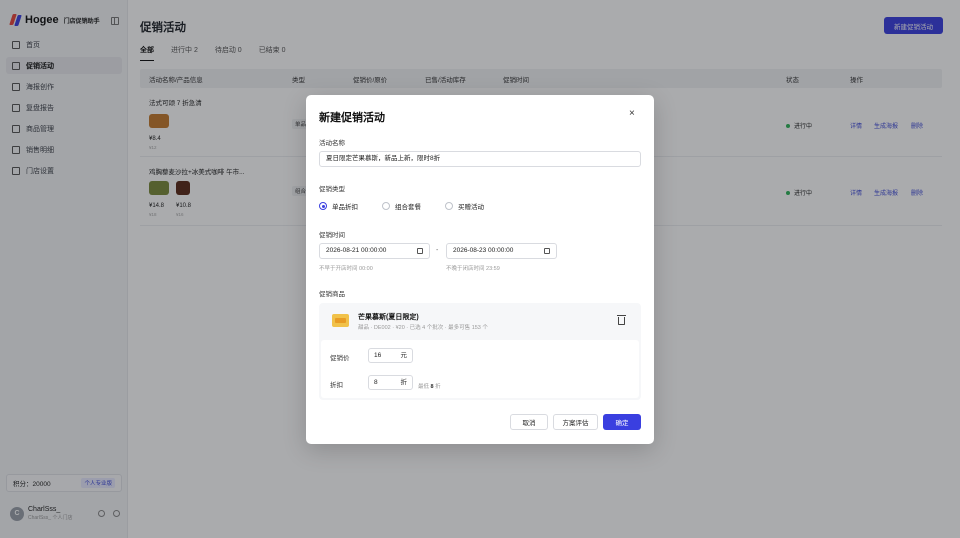 The image size is (960, 538). I want to click on trash-icon, so click(621, 320).